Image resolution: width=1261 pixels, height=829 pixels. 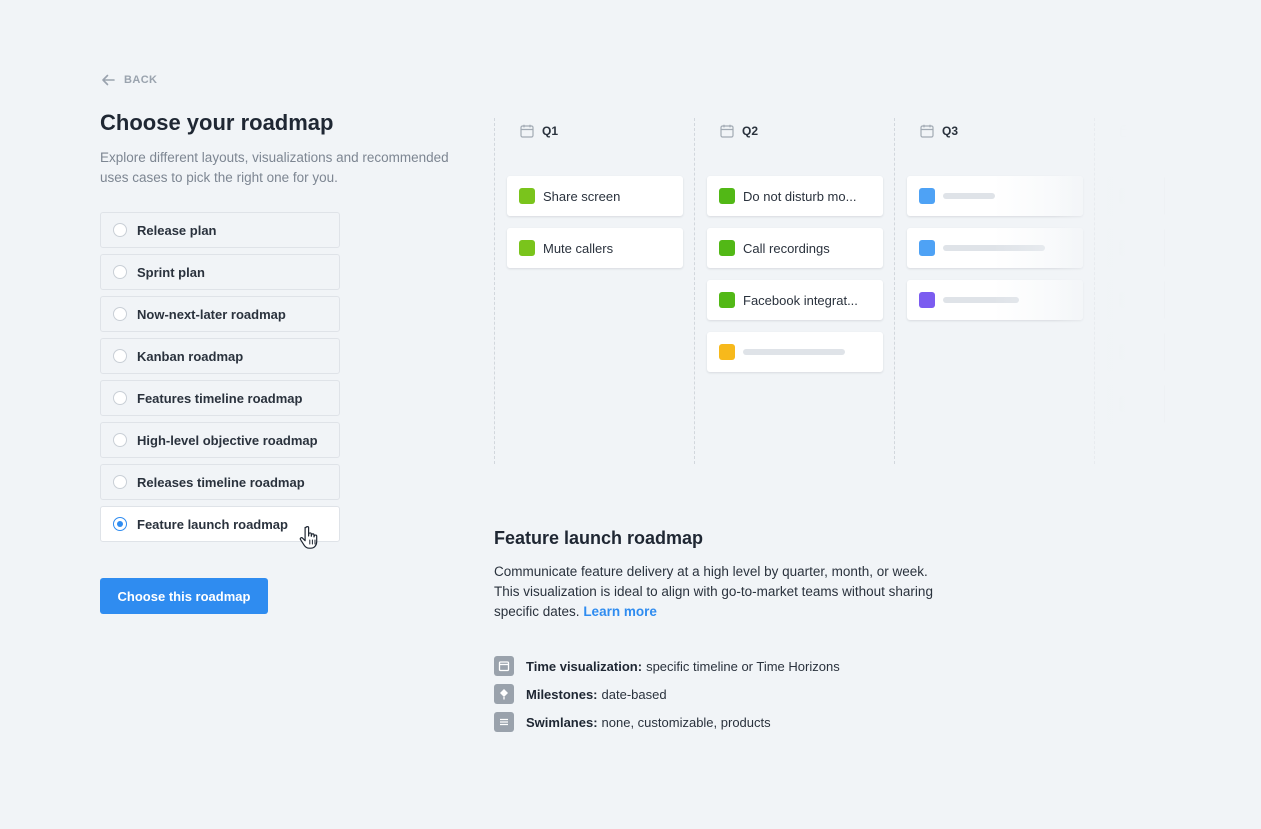 I want to click on column-label: Q3, so click(x=950, y=131).